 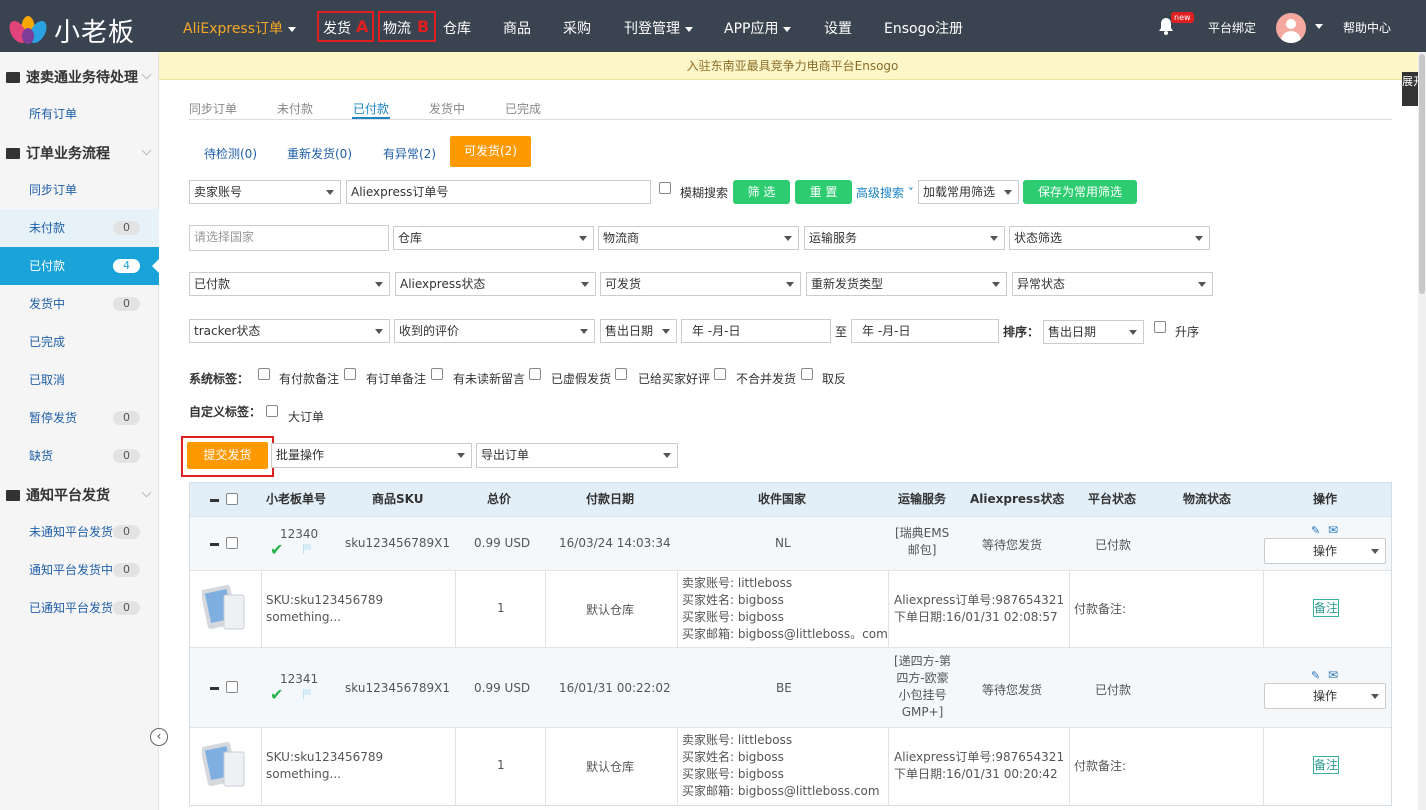 What do you see at coordinates (490, 151) in the screenshot?
I see `subtab-shippable: 可发货(2)` at bounding box center [490, 151].